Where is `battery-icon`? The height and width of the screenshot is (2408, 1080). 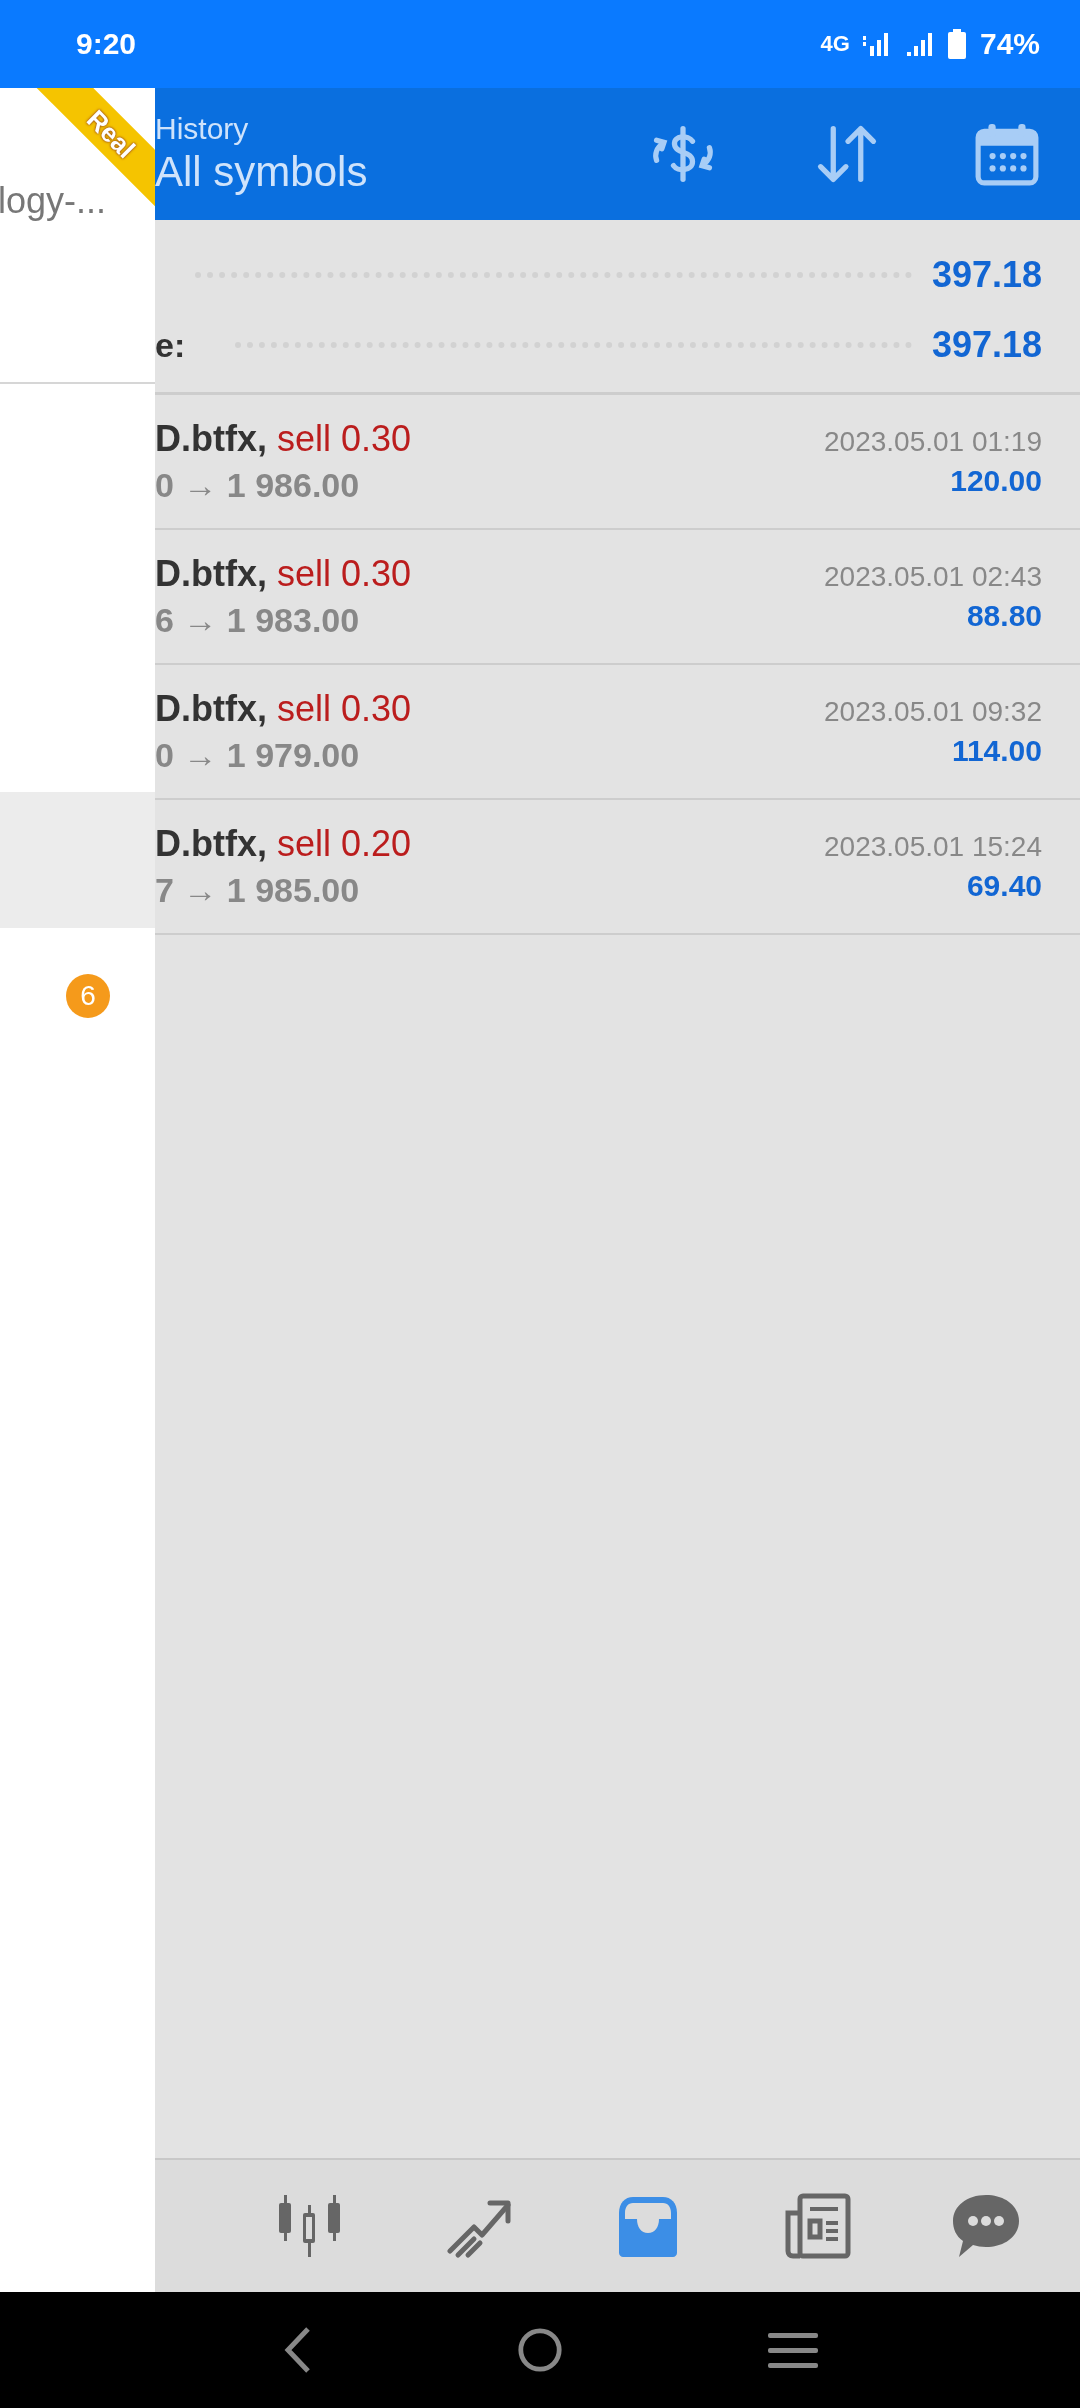
battery-icon is located at coordinates (956, 44).